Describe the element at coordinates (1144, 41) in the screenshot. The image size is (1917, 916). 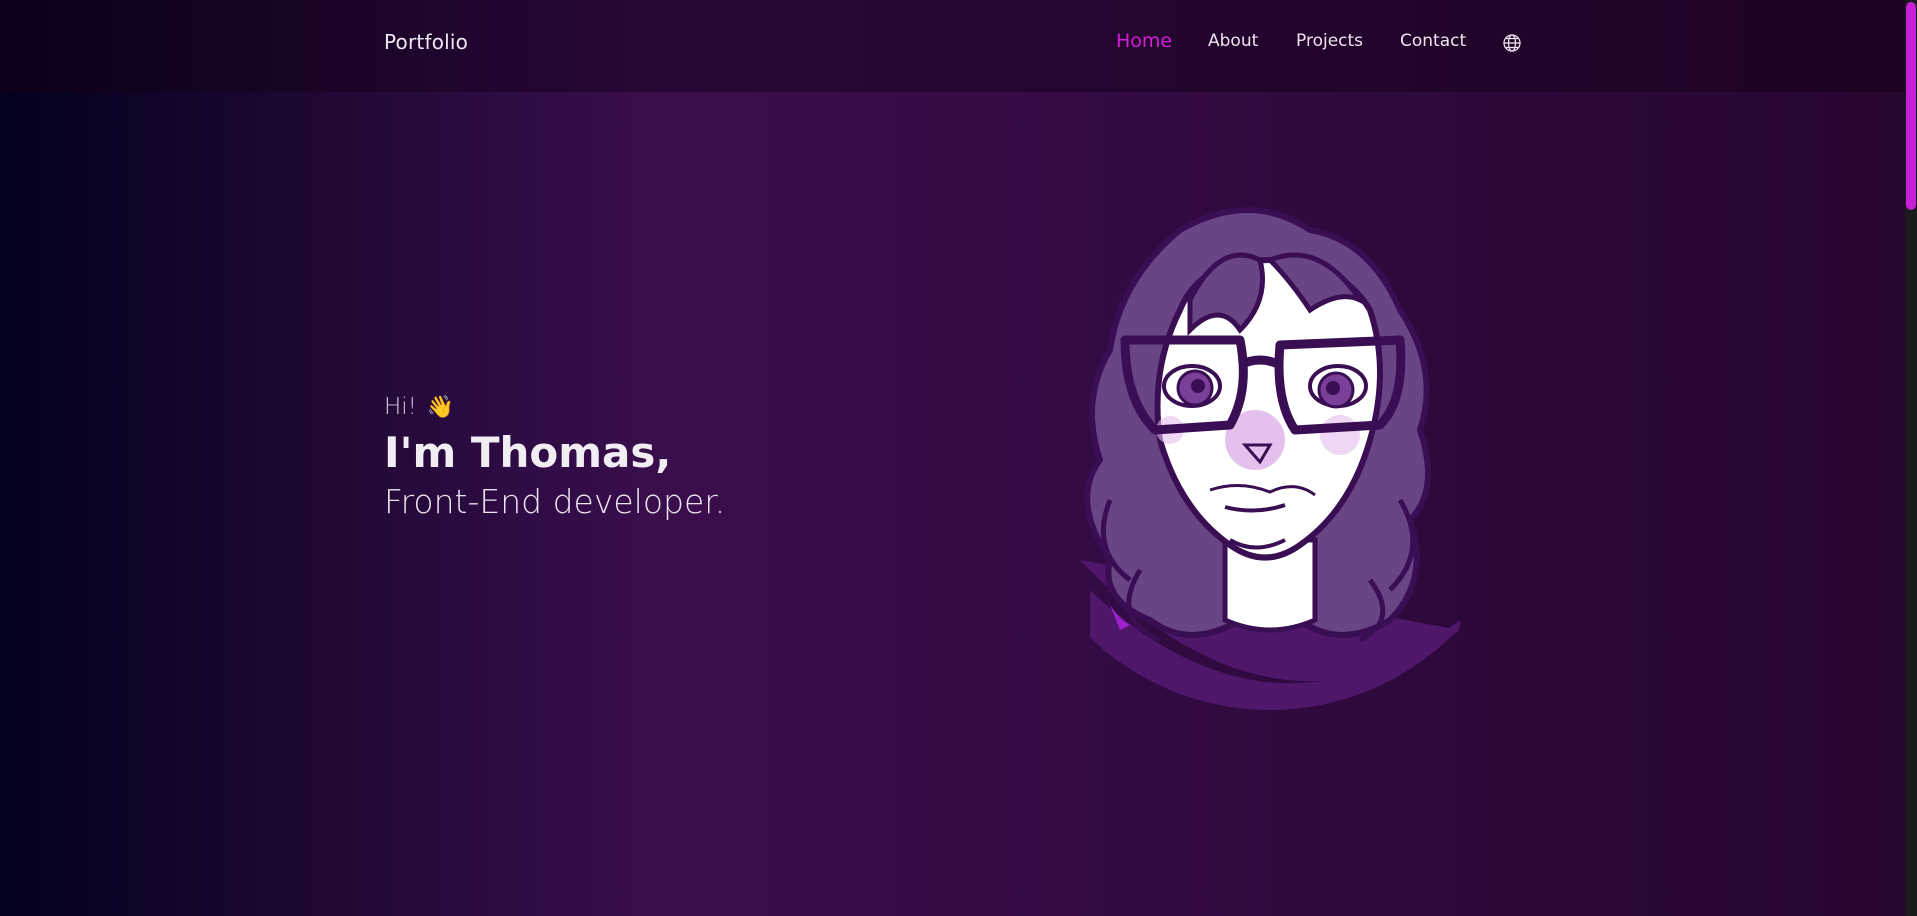
I see `nav-link-home: Home` at that location.